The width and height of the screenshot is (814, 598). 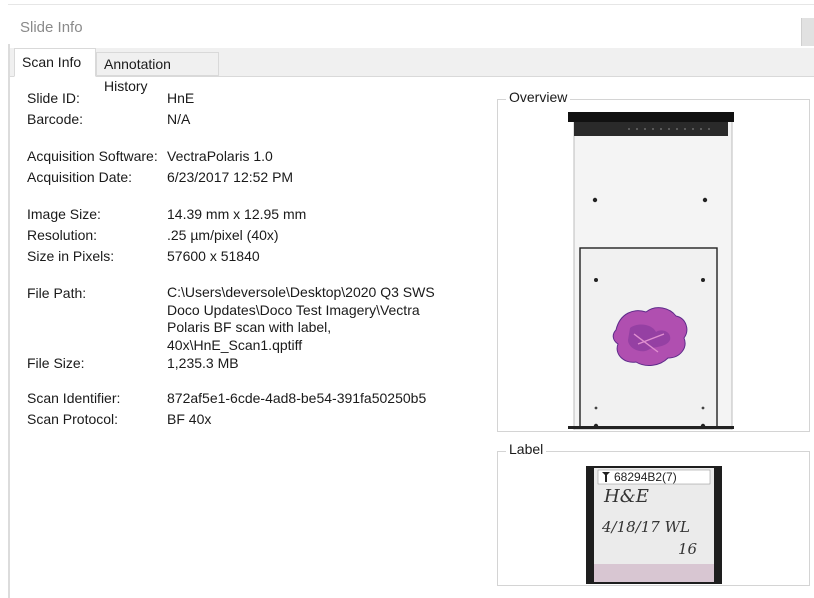 I want to click on field-value: 14.39 mm x 12.95 mm, so click(x=237, y=214).